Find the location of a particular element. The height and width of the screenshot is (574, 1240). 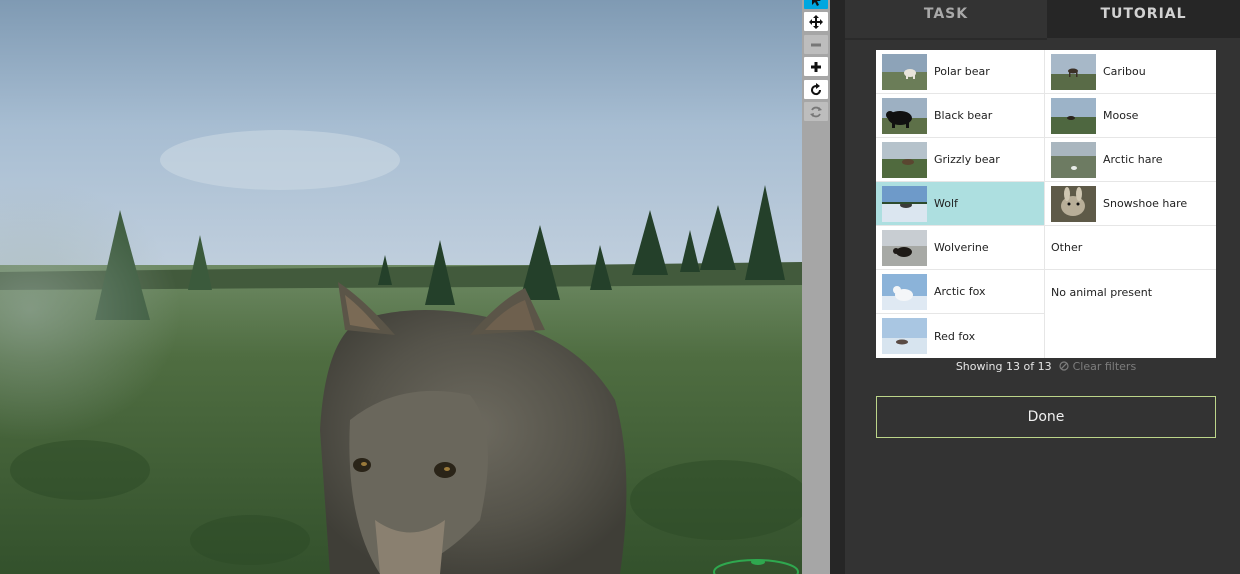

choice-label: Arctic hare is located at coordinates (1133, 159).